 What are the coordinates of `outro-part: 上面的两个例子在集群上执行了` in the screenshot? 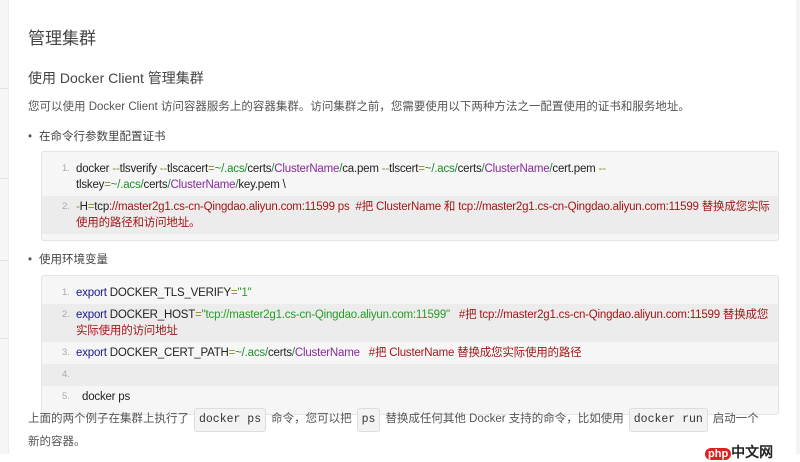 It's located at (108, 419).